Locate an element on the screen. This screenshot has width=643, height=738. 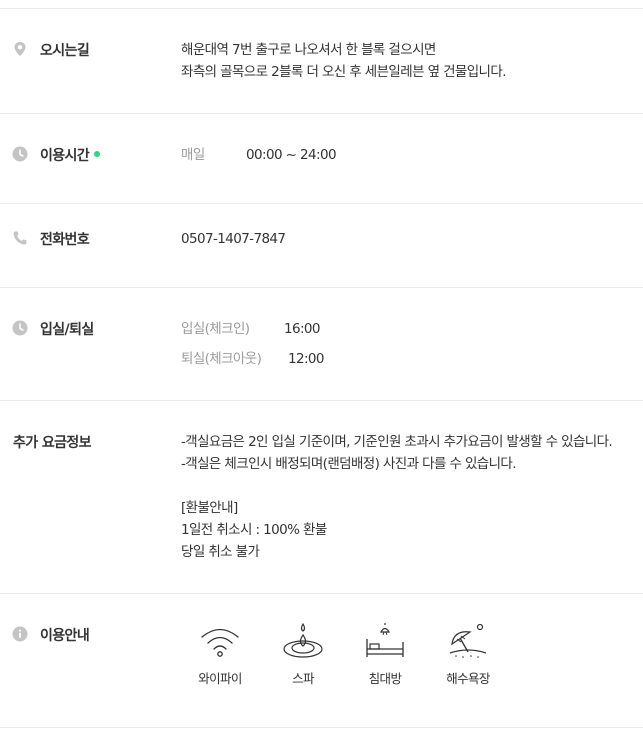
fees-line: 당일 취소 불가 is located at coordinates (220, 552).